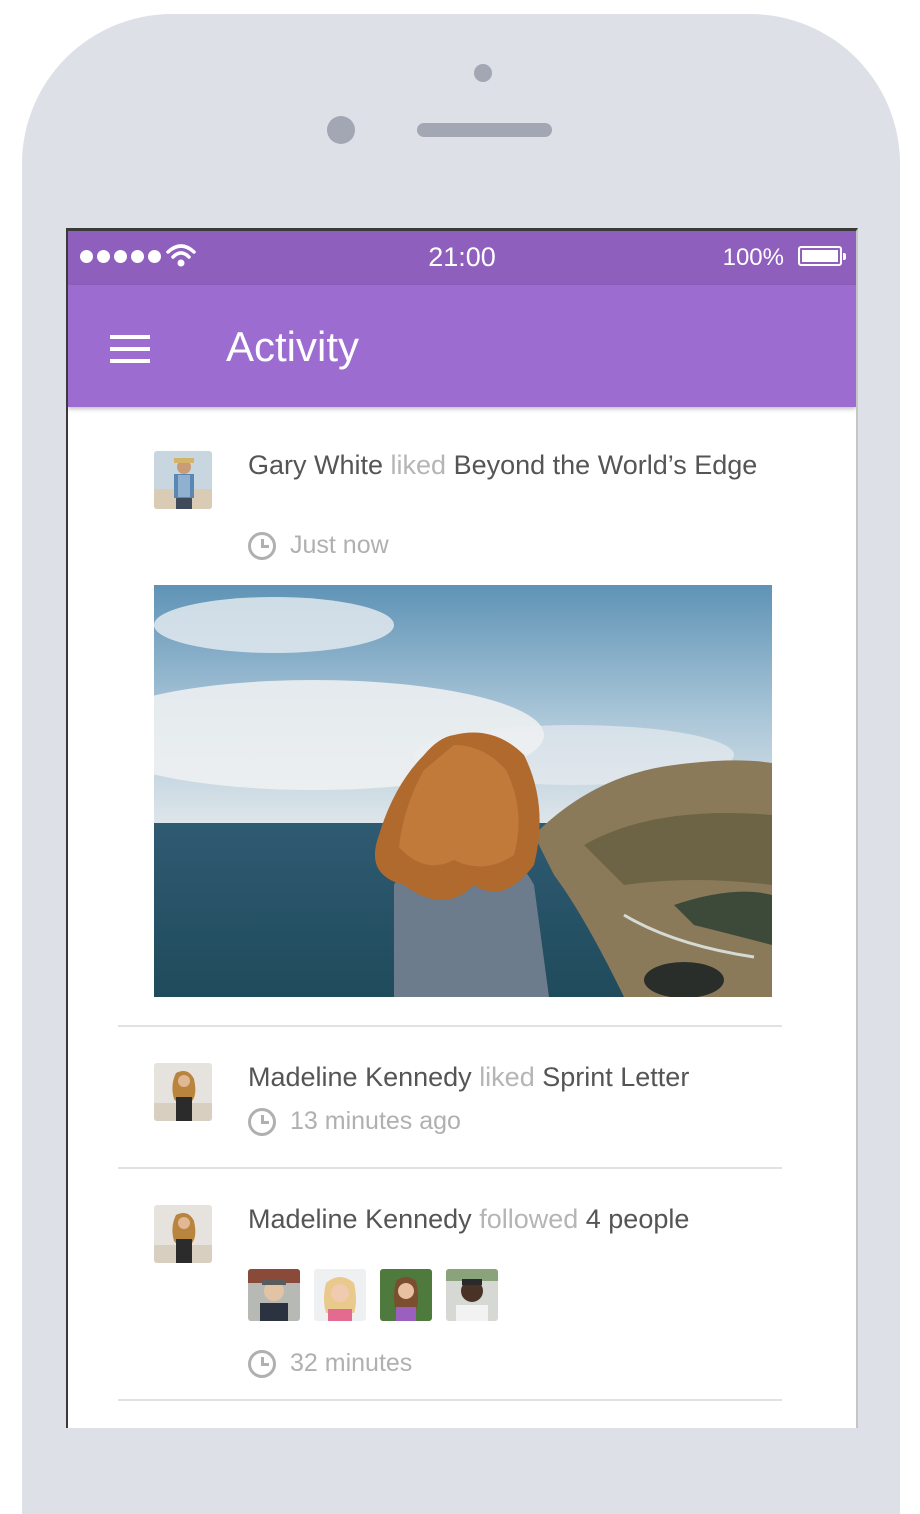 The height and width of the screenshot is (1514, 920). What do you see at coordinates (351, 1363) in the screenshot?
I see `timestamp-text: 32 minutes` at bounding box center [351, 1363].